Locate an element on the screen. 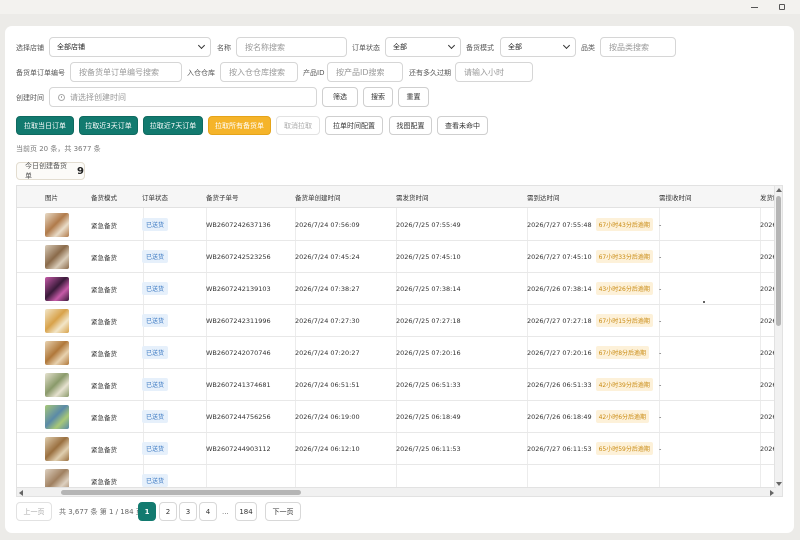 The height and width of the screenshot is (540, 800). column-header: 图片 is located at coordinates (51, 197).